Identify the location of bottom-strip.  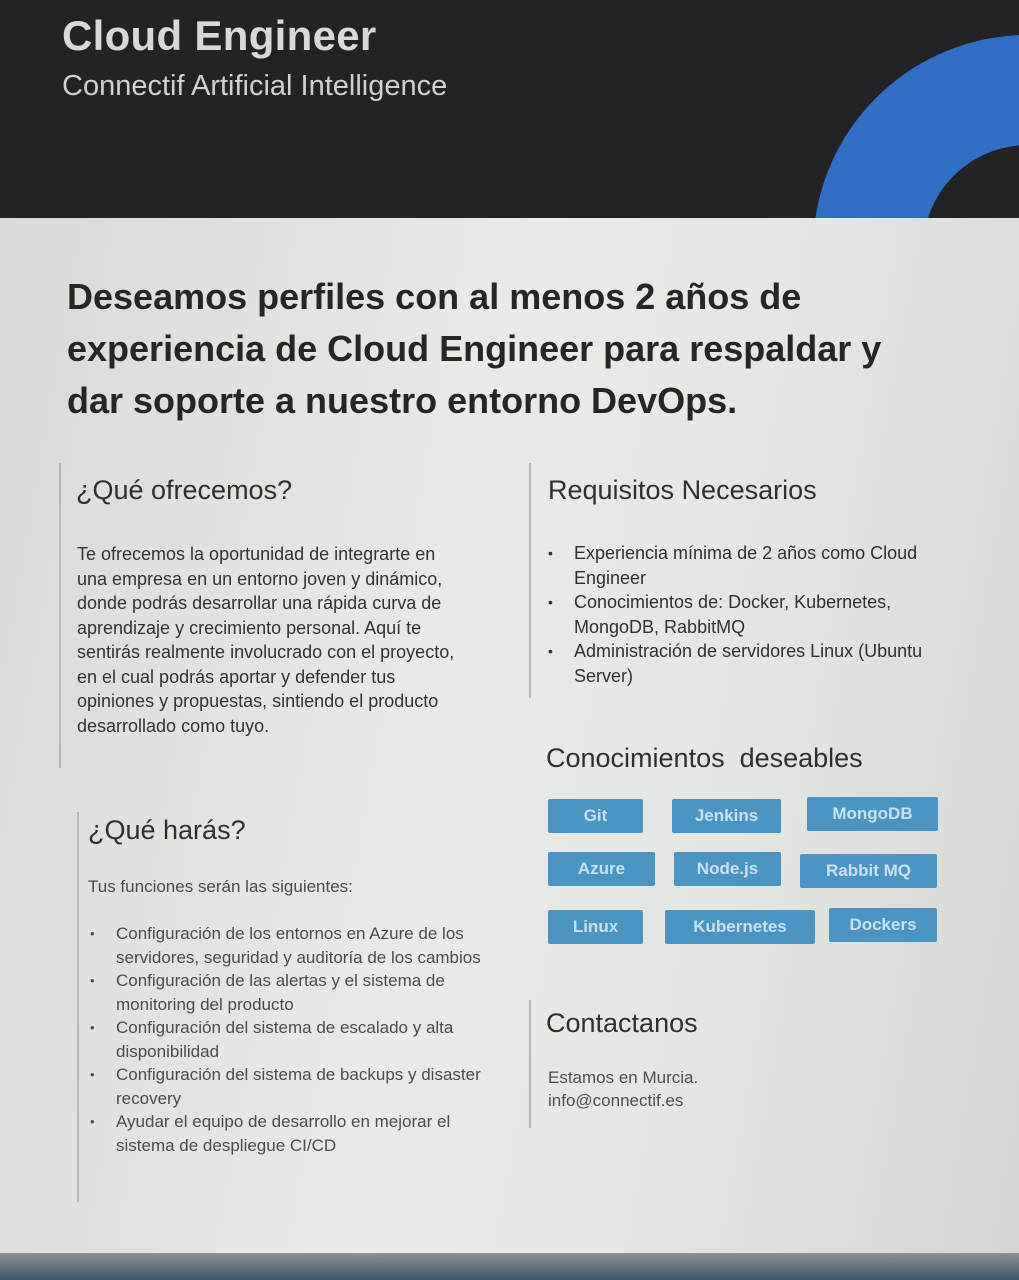
(509, 1266).